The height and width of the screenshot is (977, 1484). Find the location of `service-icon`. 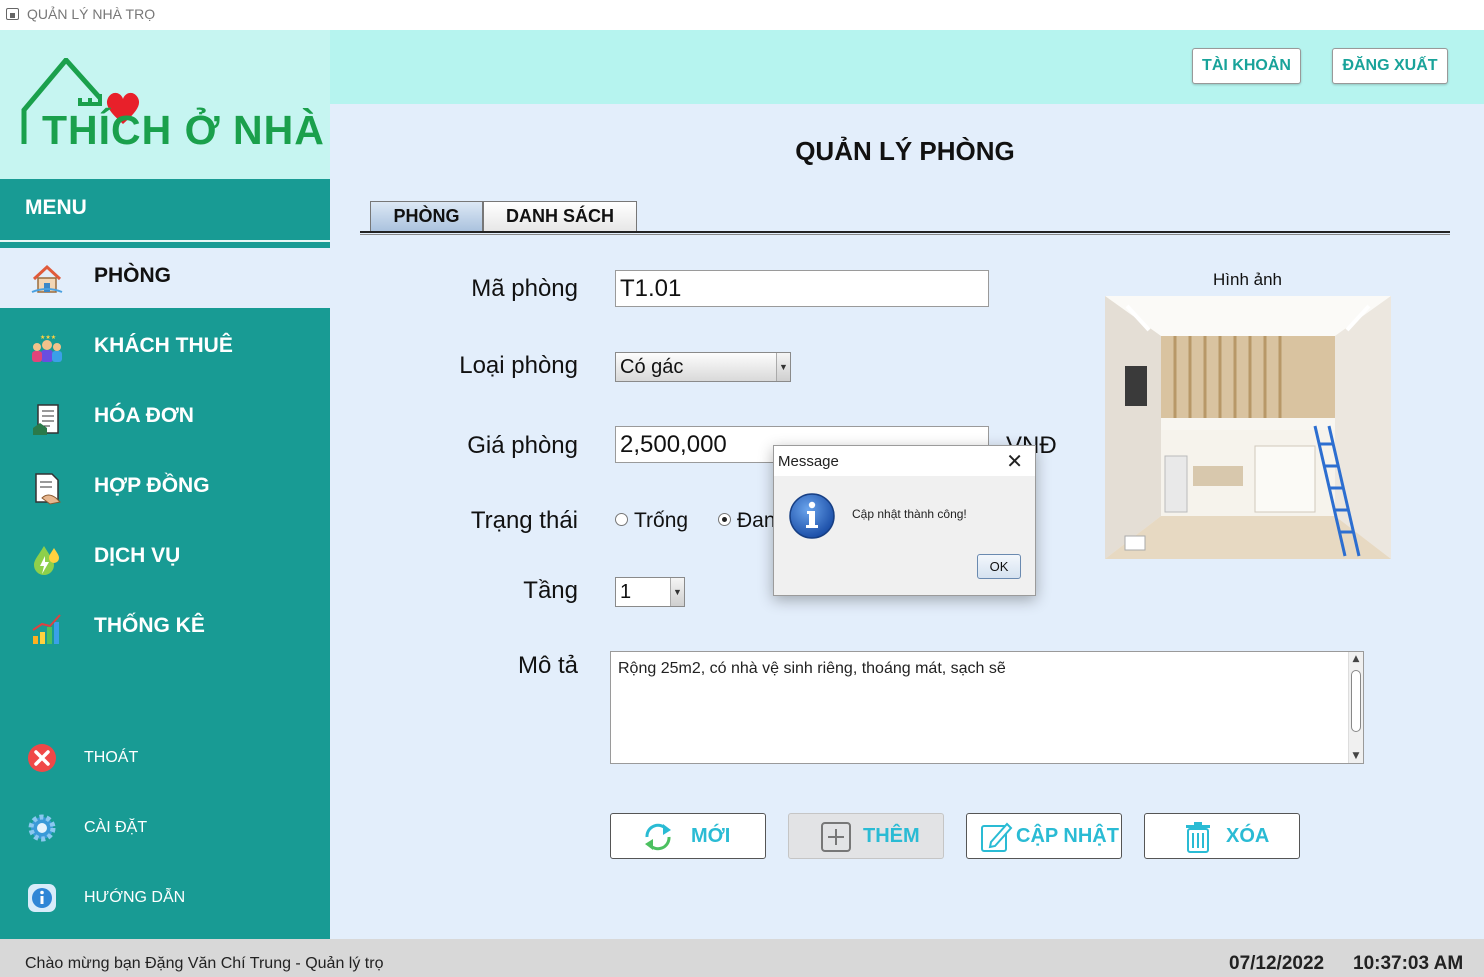

service-icon is located at coordinates (46, 560).